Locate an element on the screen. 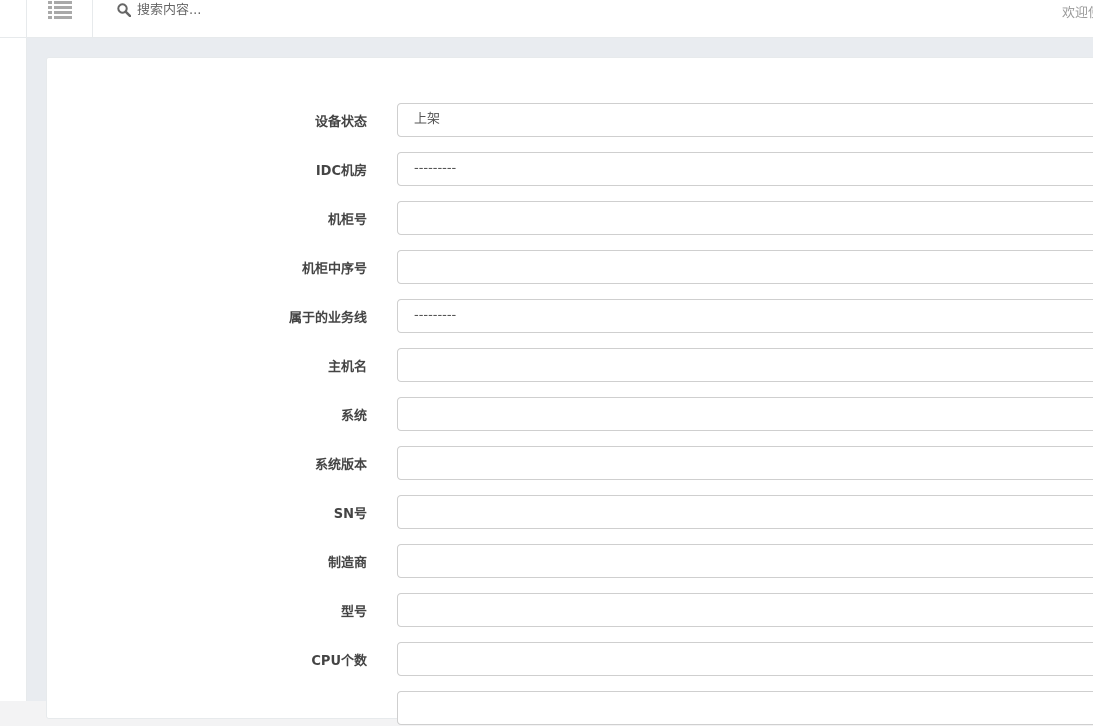  form-row-device-status: 设备状态 上架 is located at coordinates (570, 120).